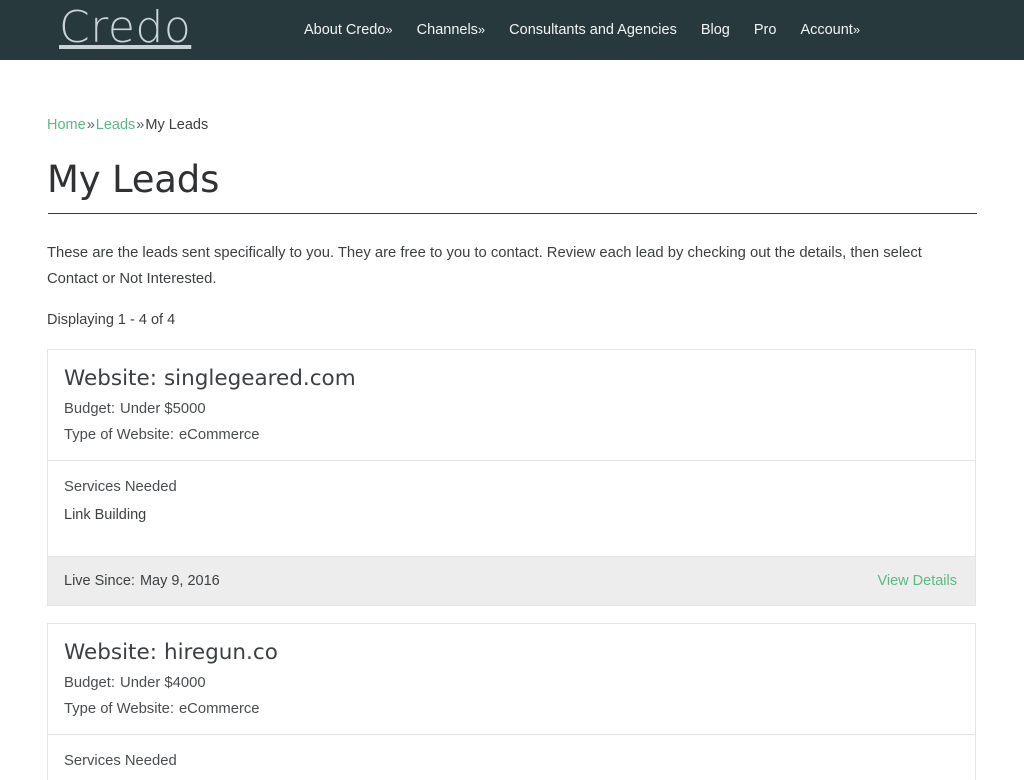 The image size is (1024, 780). I want to click on service-item: Link Building, so click(105, 515).